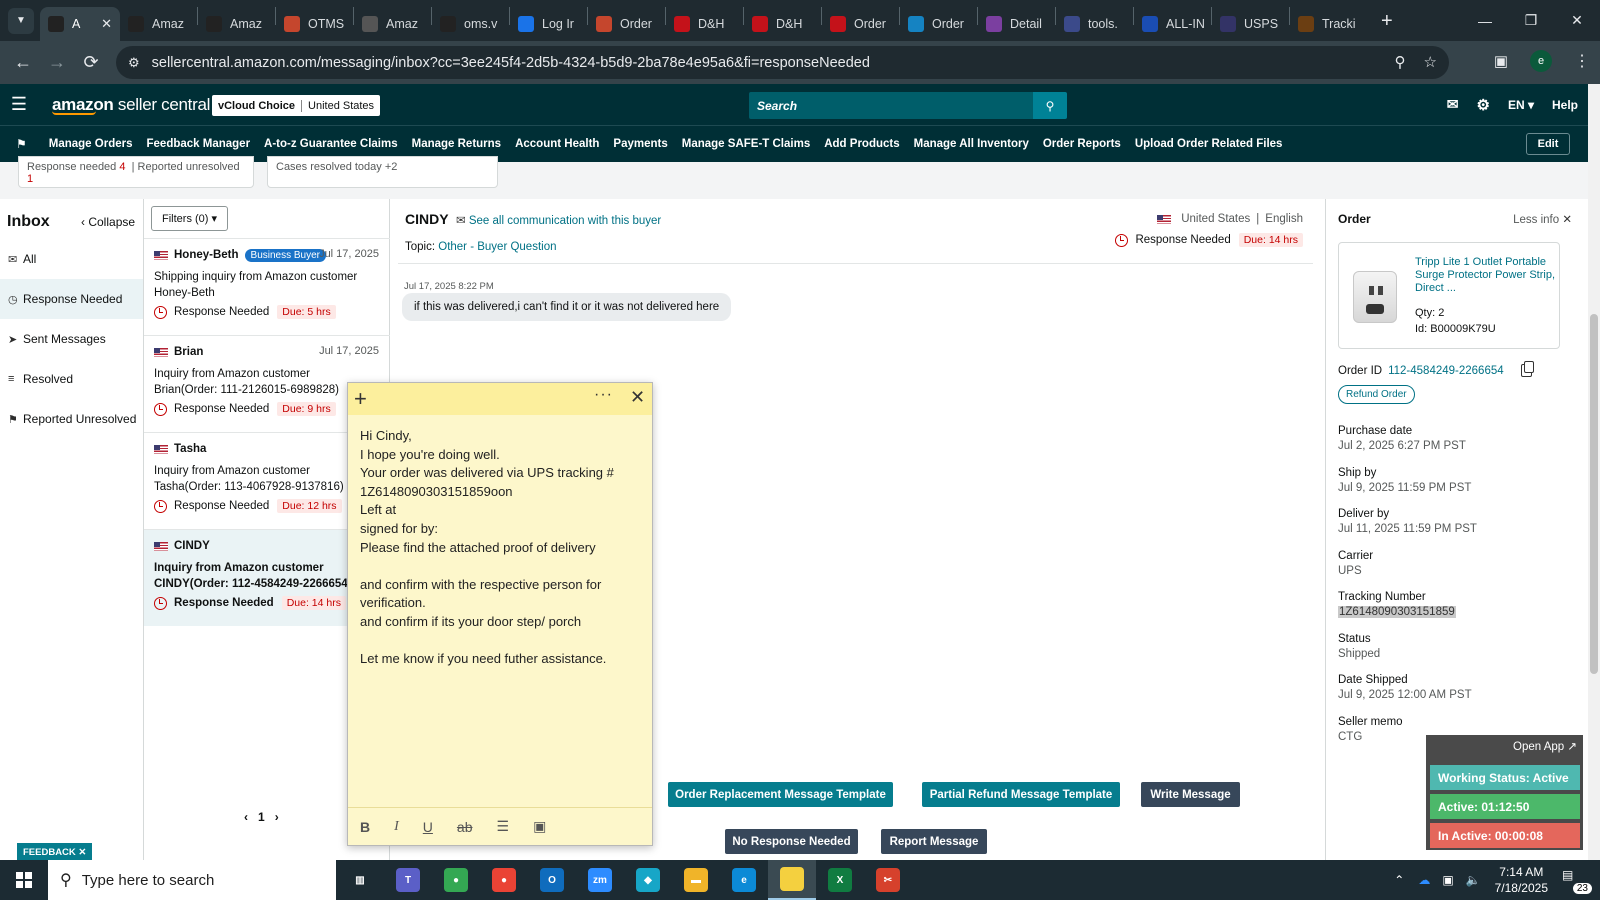 This screenshot has width=1600, height=900. What do you see at coordinates (934, 841) in the screenshot?
I see `report-message-button: Report Message` at bounding box center [934, 841].